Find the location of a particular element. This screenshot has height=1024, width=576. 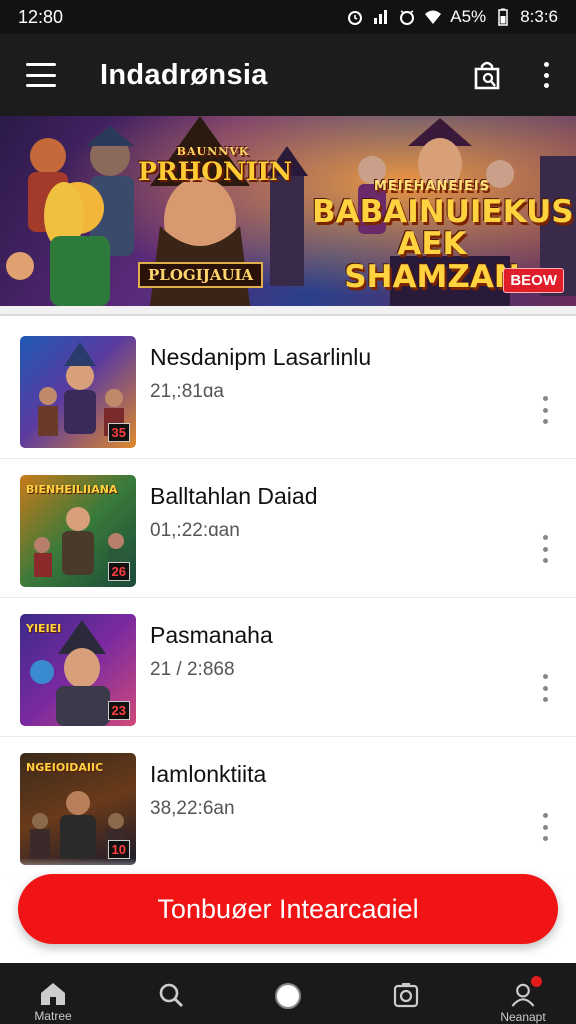

thumbnail-label: YIEIEI is located at coordinates (44, 628).